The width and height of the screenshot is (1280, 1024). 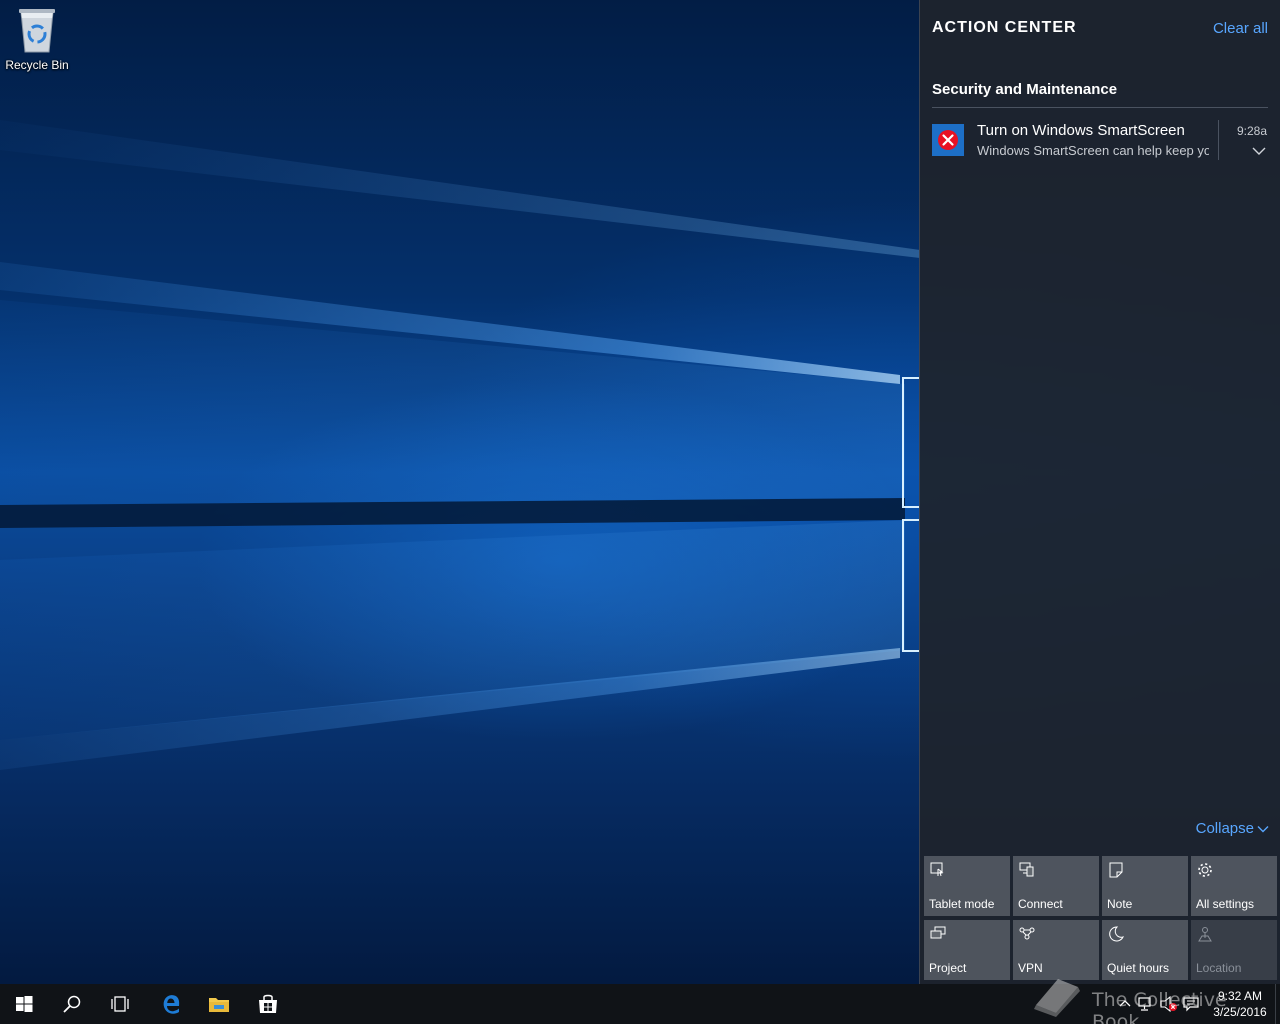 I want to click on windows-logo-icon, so click(x=24, y=1004).